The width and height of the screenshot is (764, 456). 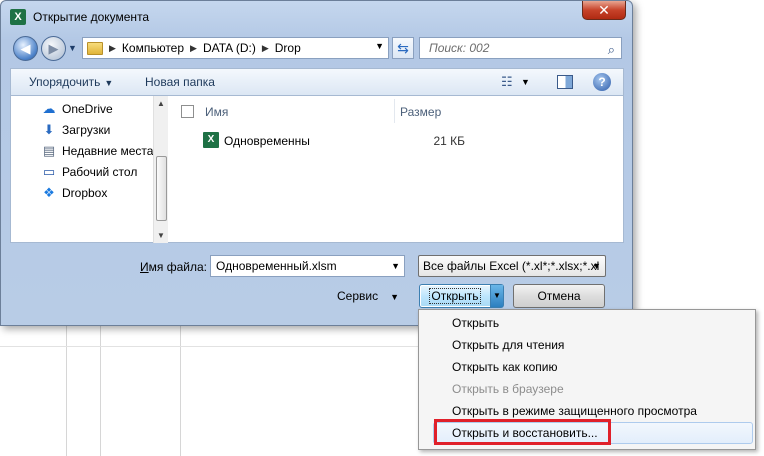 I want to click on back-arrow-icon: ◀, so click(x=25, y=48).